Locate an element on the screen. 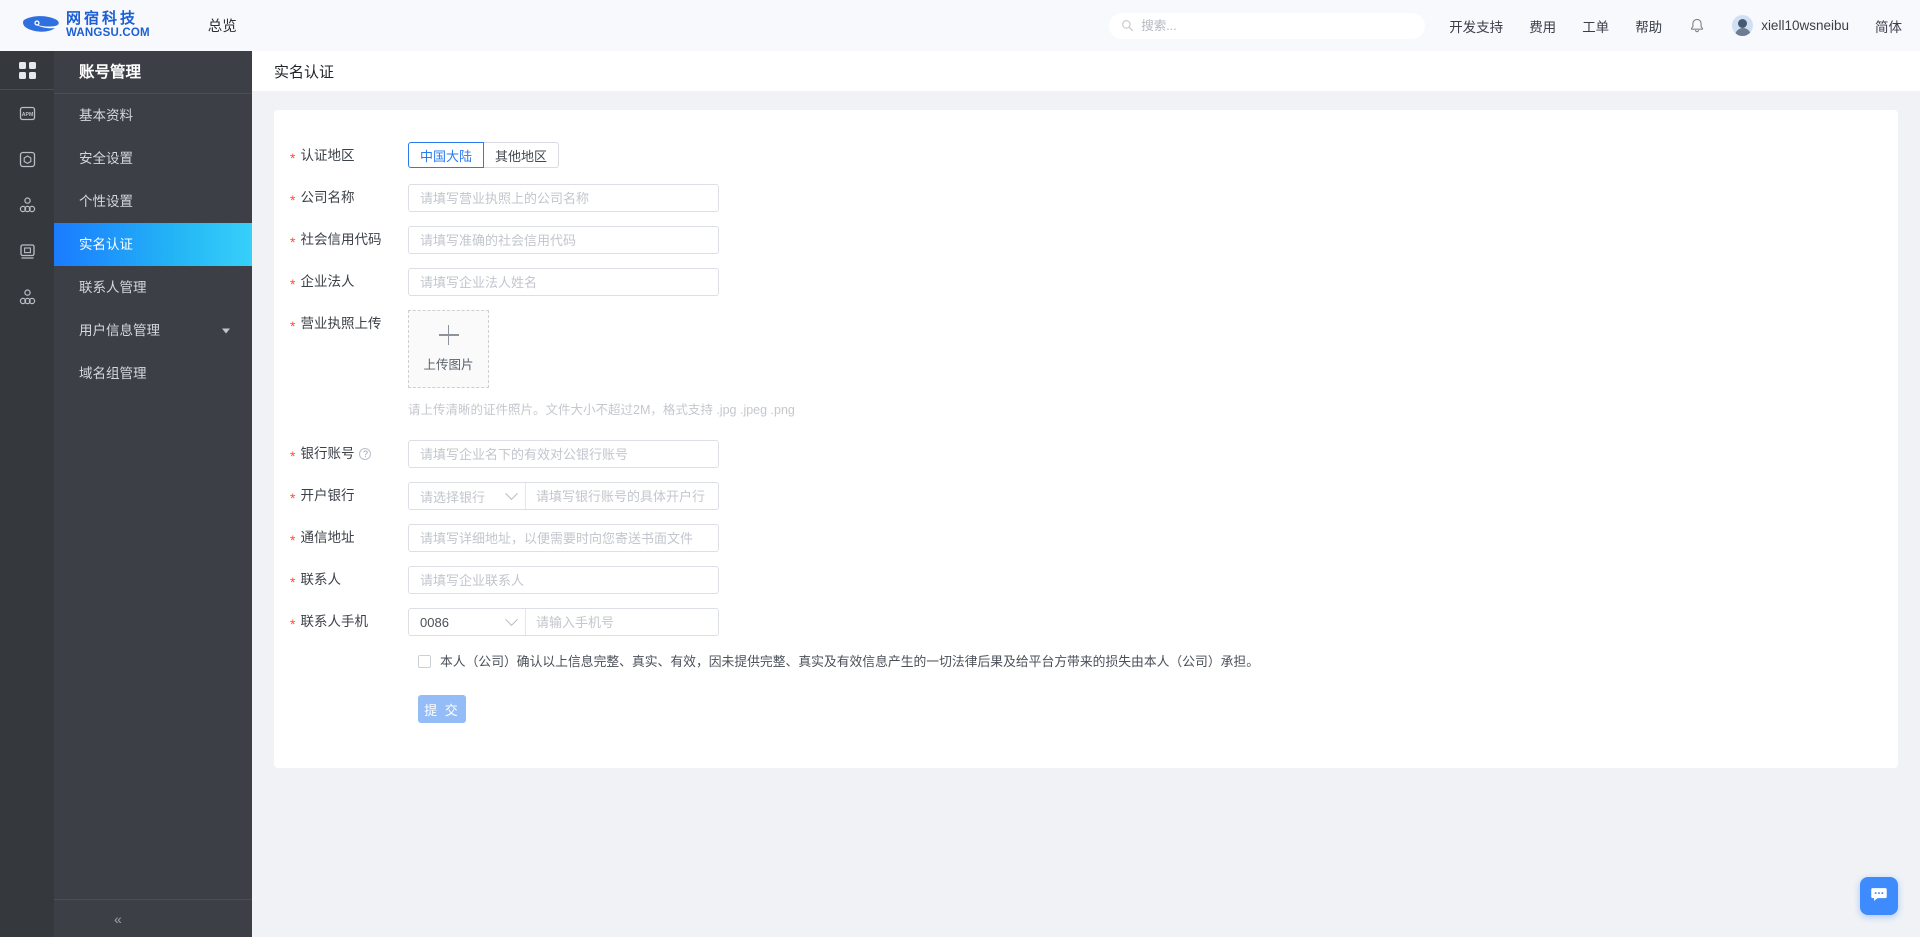 The height and width of the screenshot is (937, 1920). sidebar-item-label: 基本资料 is located at coordinates (106, 115).